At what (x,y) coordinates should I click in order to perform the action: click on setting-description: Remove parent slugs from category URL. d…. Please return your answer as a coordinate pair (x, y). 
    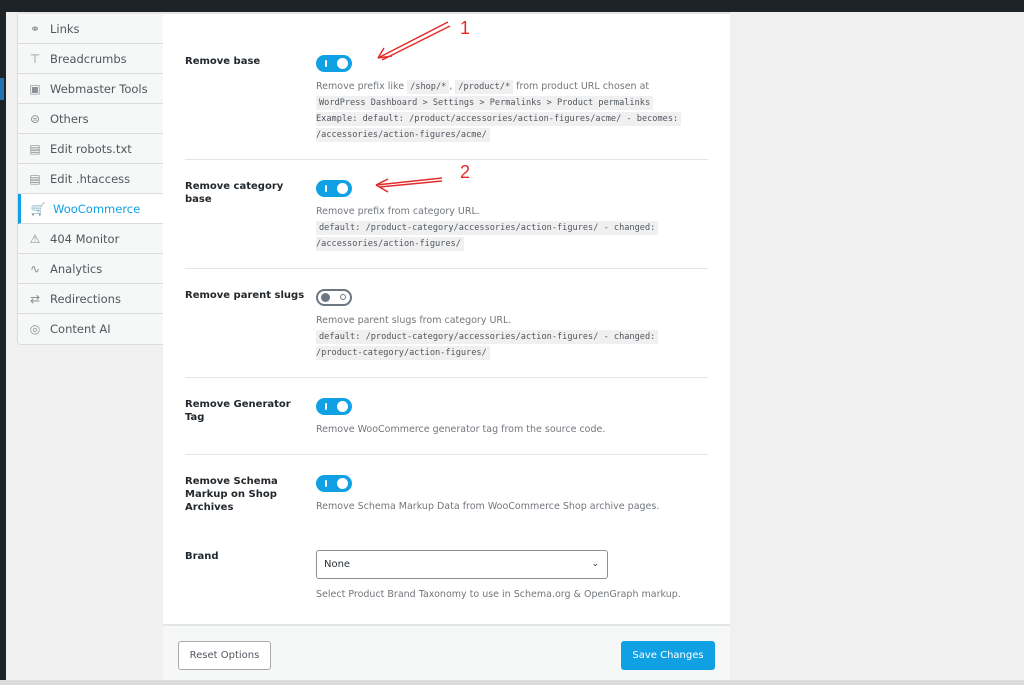
    Looking at the image, I should click on (516, 337).